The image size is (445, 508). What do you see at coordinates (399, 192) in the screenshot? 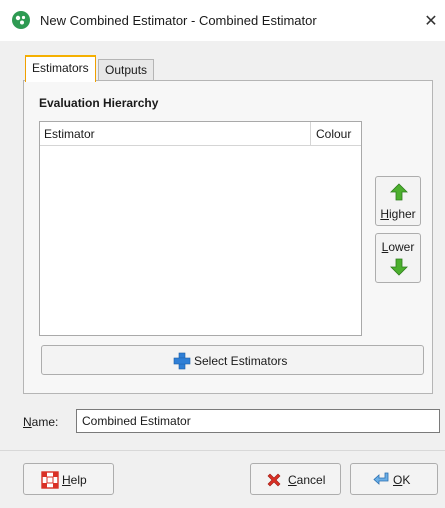
I see `arrow-up-icon` at bounding box center [399, 192].